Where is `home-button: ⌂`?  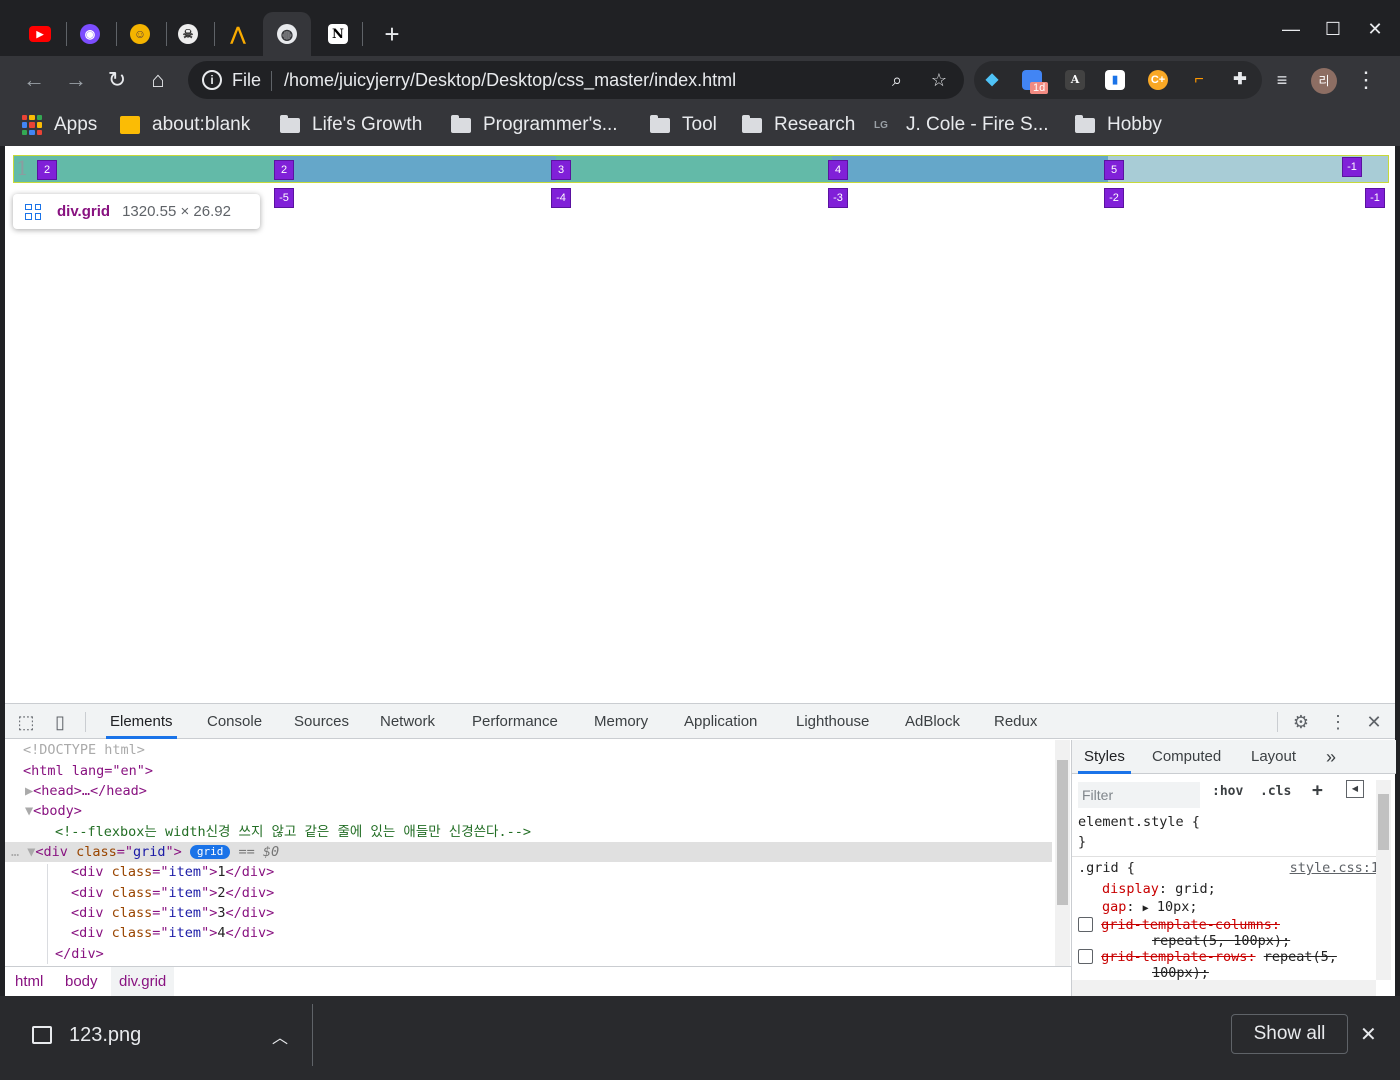 home-button: ⌂ is located at coordinates (158, 80).